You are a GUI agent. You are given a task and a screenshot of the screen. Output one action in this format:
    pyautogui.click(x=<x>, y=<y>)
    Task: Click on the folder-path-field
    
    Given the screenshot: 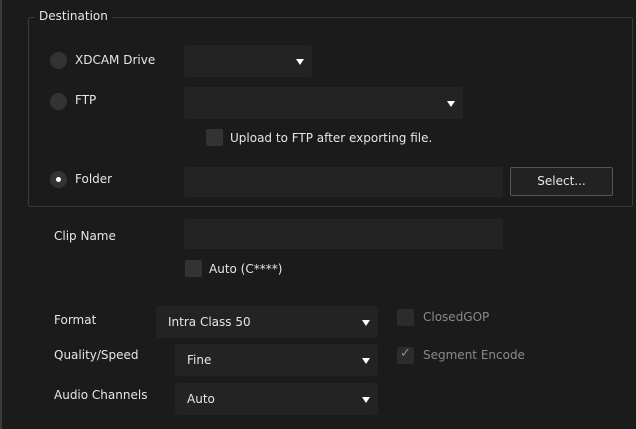 What is the action you would take?
    pyautogui.click(x=343, y=182)
    